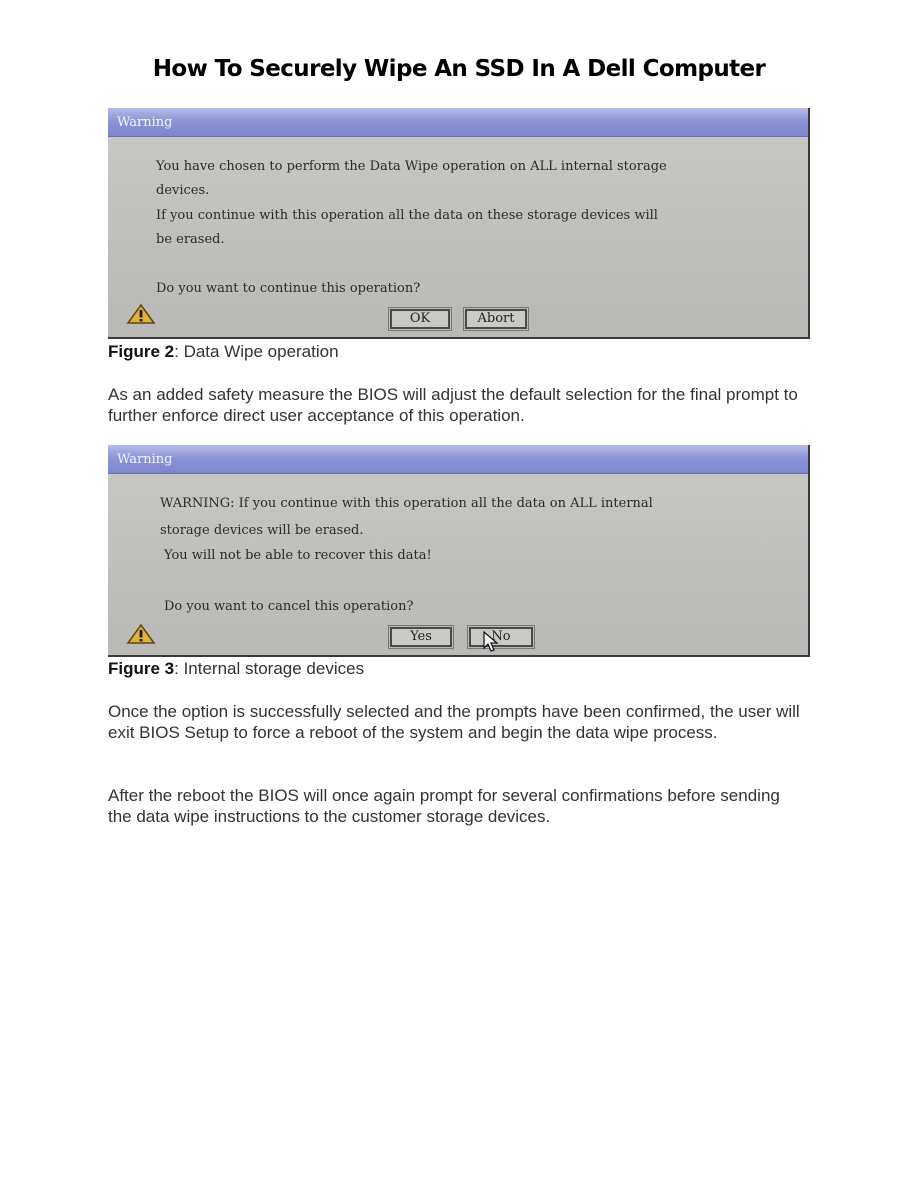 This screenshot has height=1188, width=918. I want to click on dialog-line: storage devices will be erased., so click(262, 530).